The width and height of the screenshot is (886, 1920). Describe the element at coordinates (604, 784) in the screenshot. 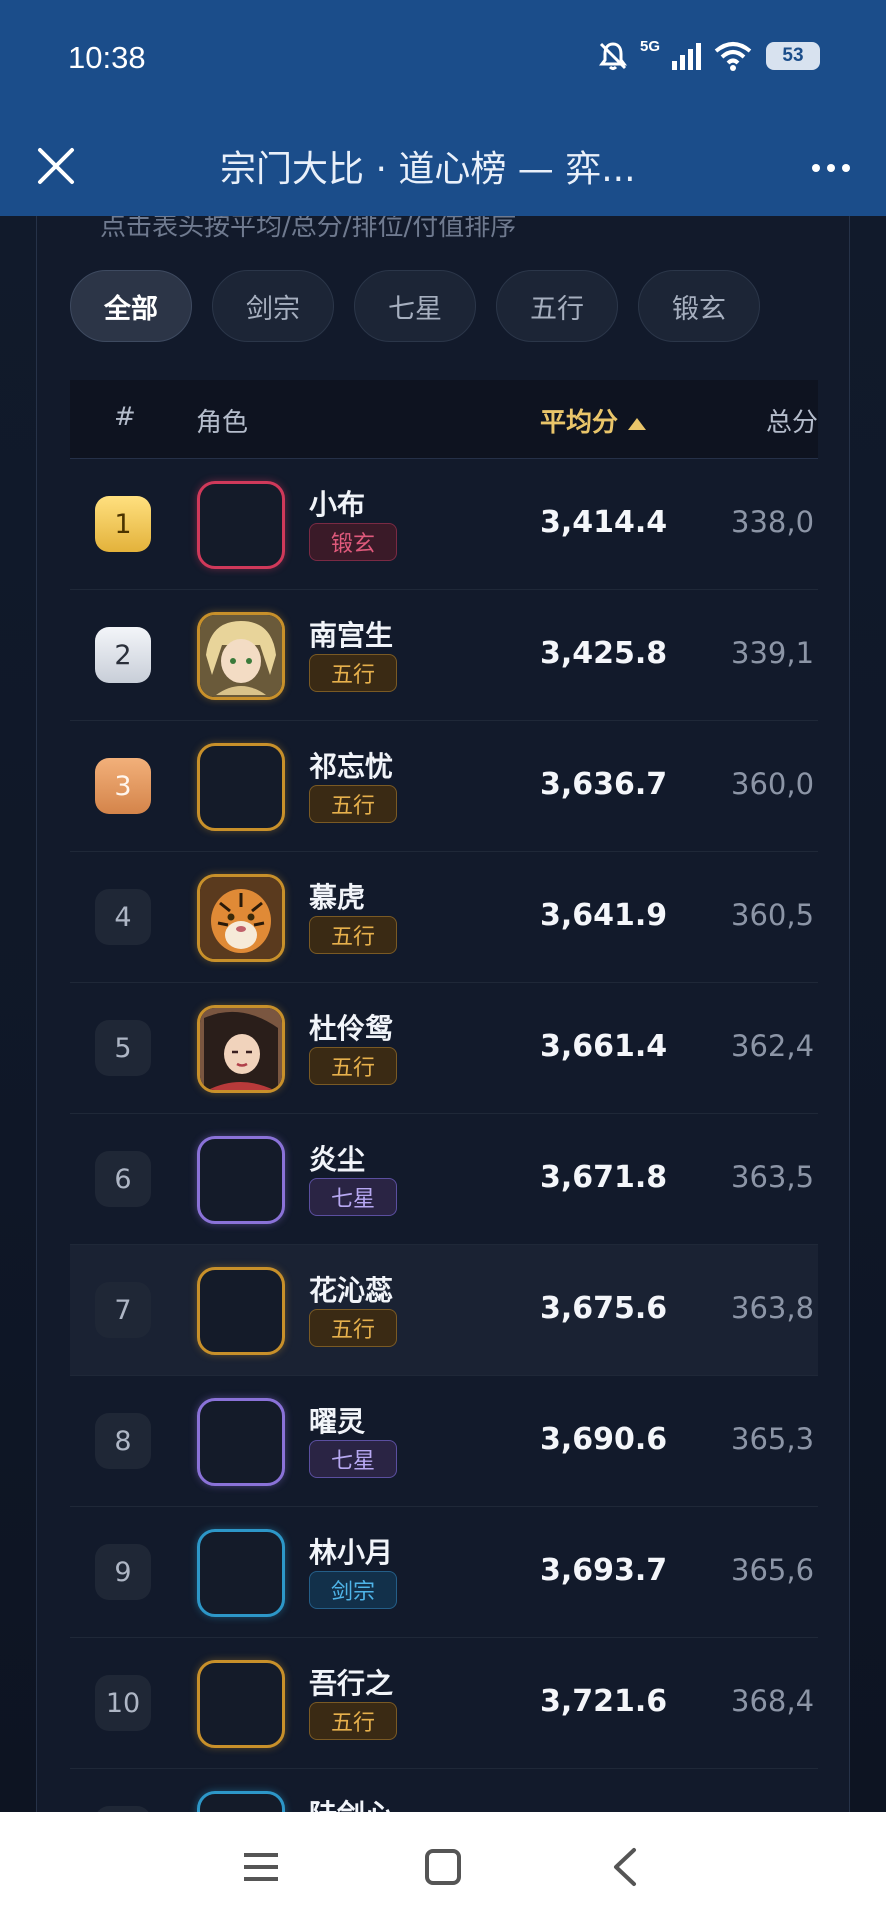

I see `average-score: 3,636.7` at that location.